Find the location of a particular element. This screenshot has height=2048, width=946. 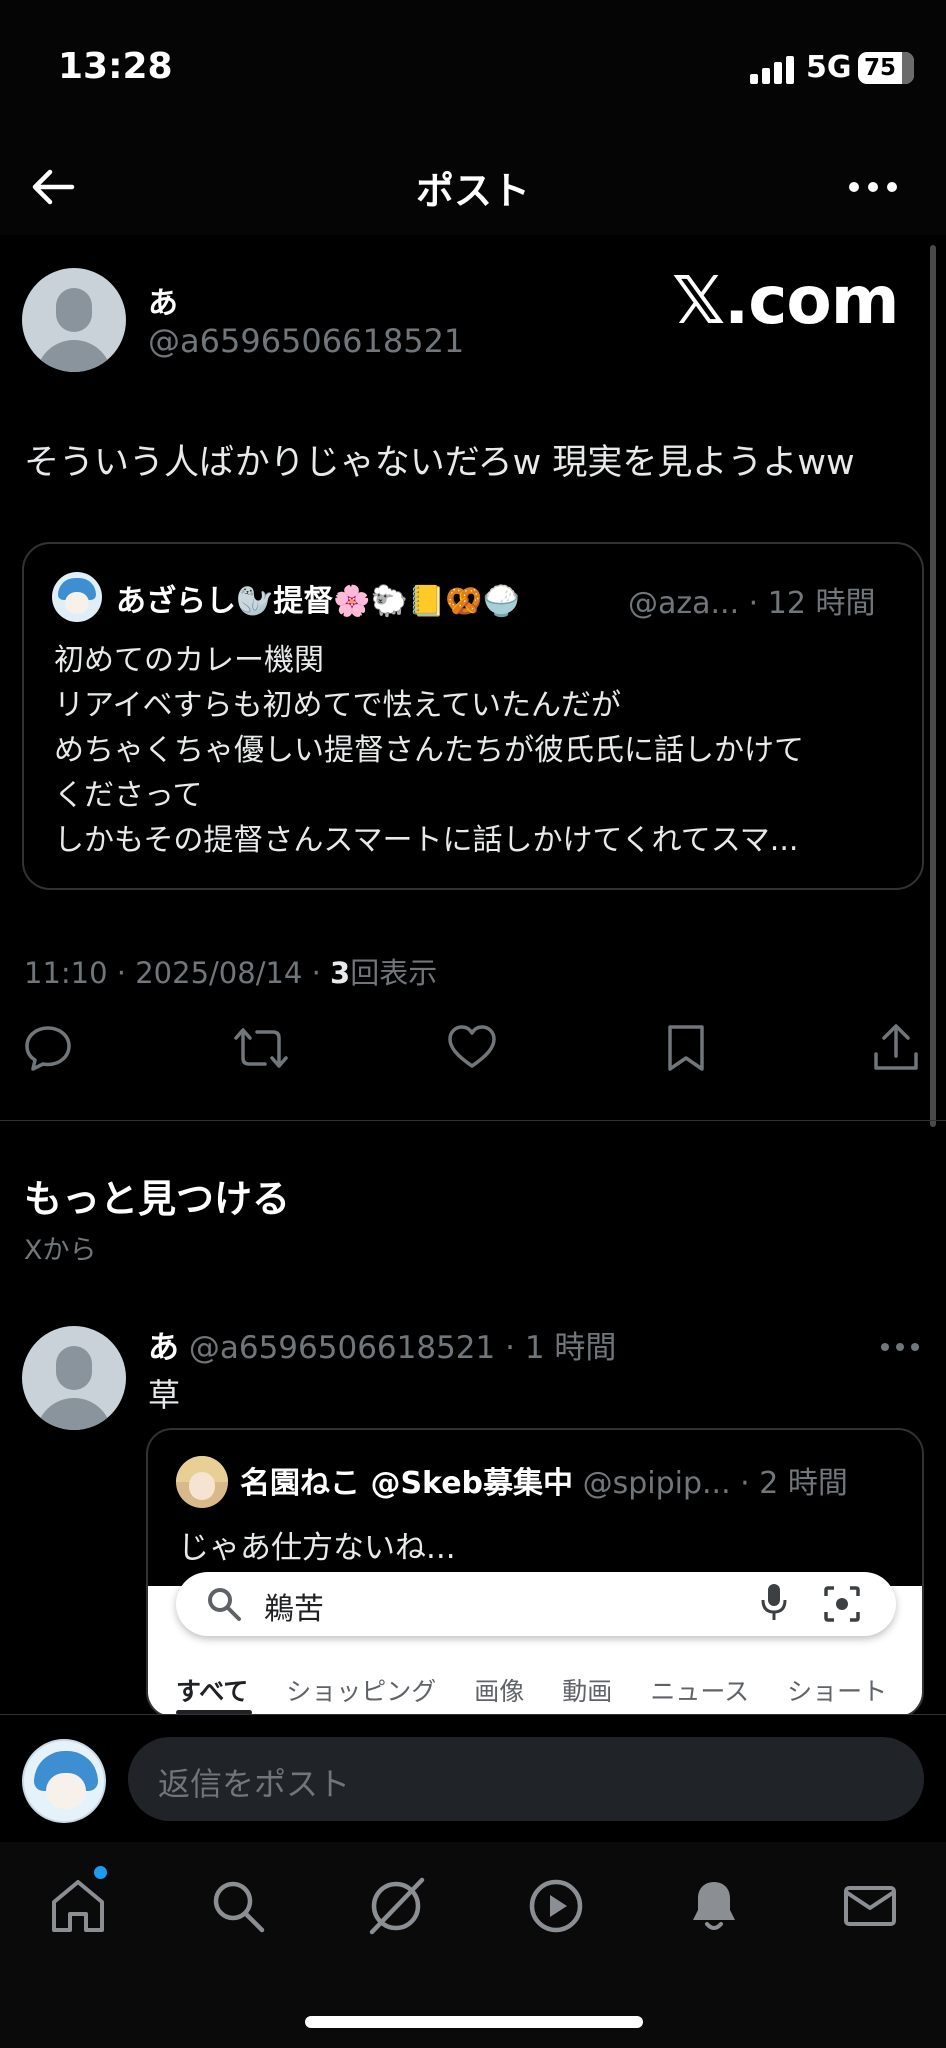

bottom-nav is located at coordinates (473, 1945).